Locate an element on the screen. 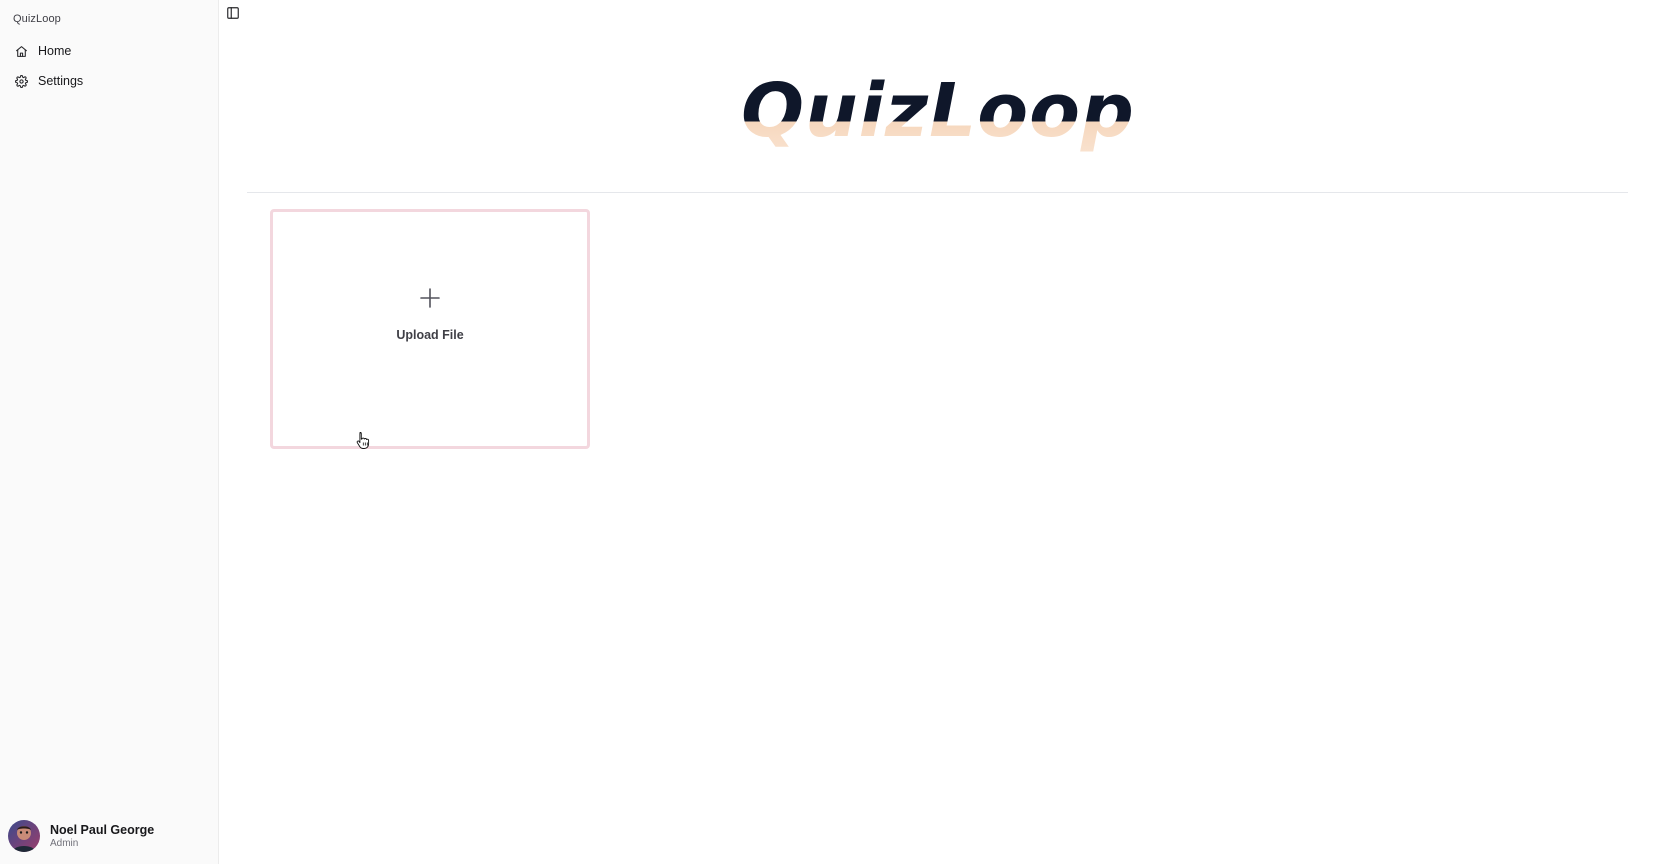 This screenshot has height=864, width=1658. upload-file-card: Upload File is located at coordinates (430, 329).